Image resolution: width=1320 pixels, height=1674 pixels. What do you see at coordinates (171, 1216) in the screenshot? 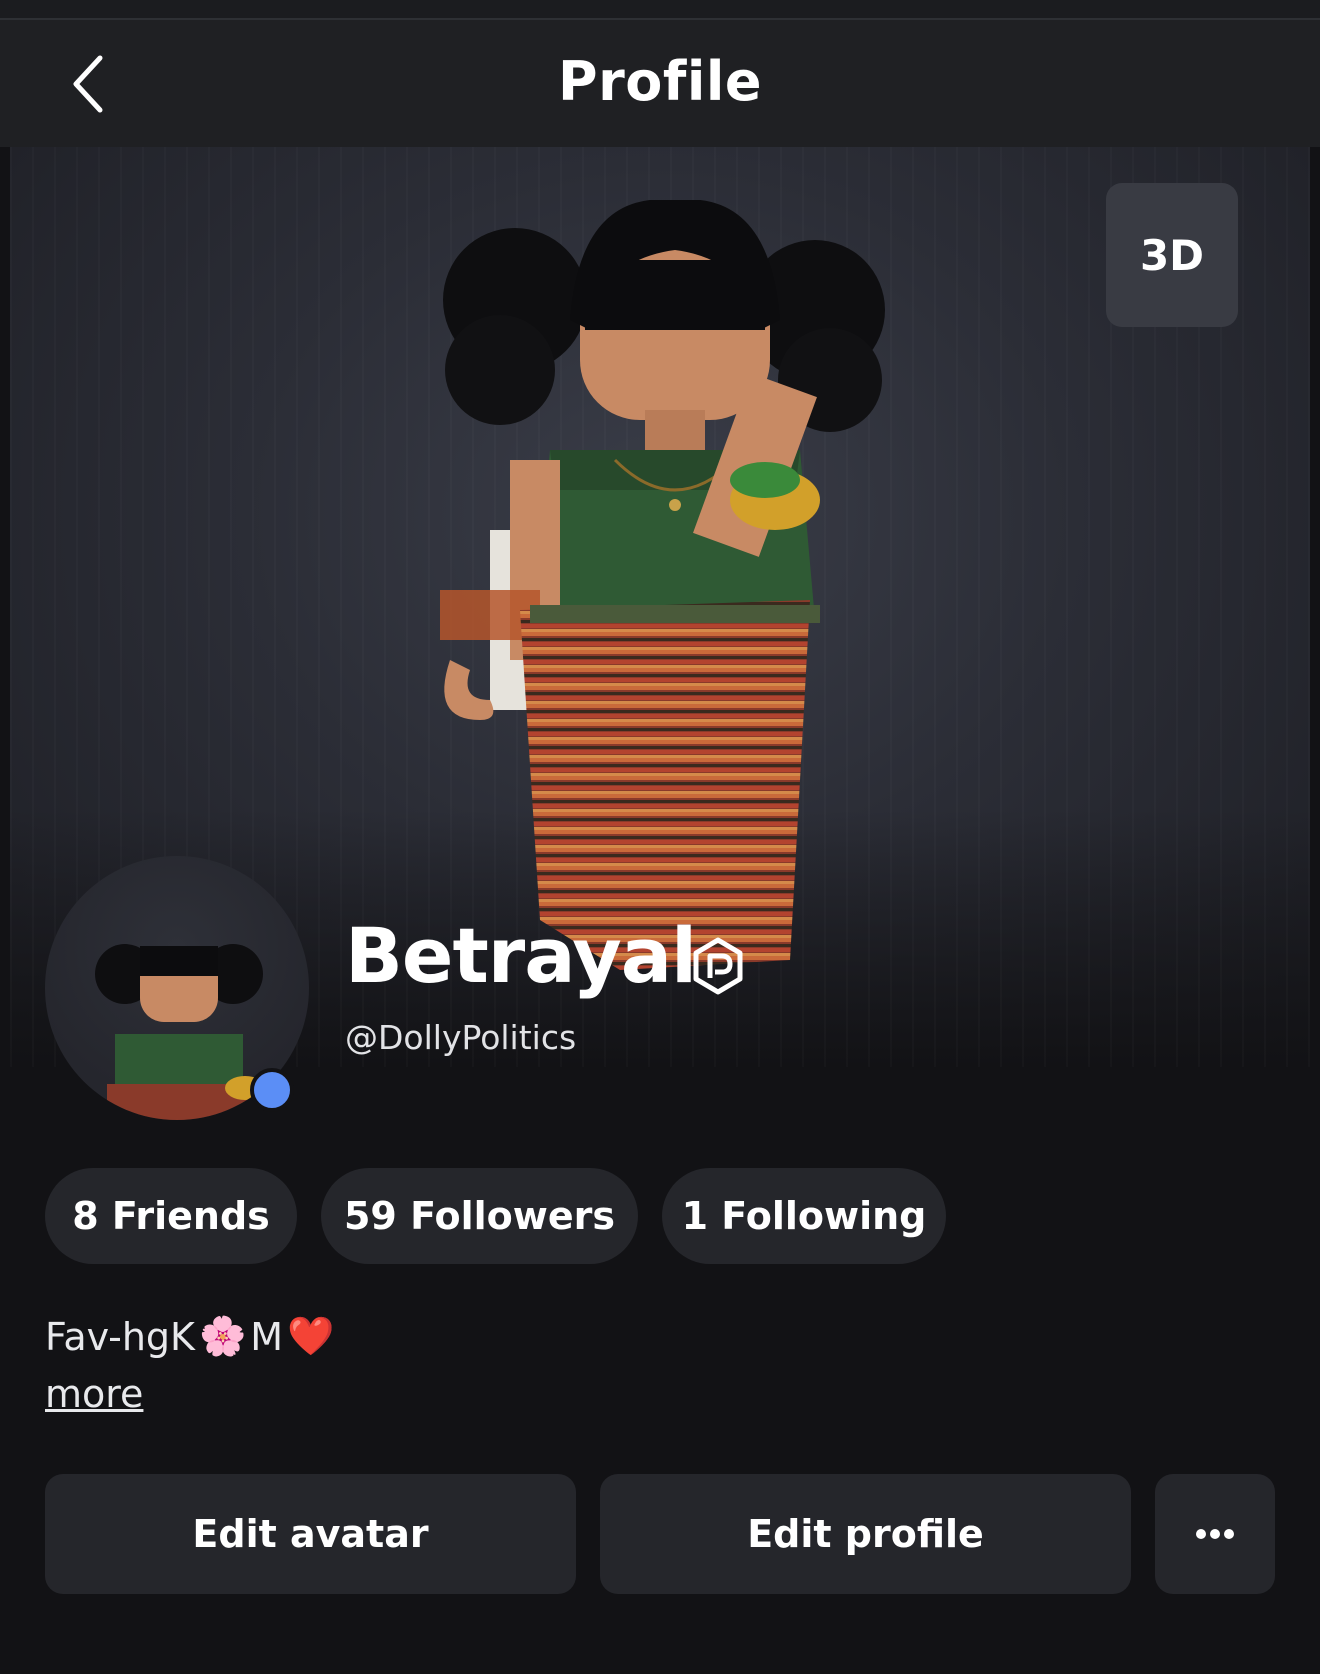
I see `friends-count-button: 8 Friends` at bounding box center [171, 1216].